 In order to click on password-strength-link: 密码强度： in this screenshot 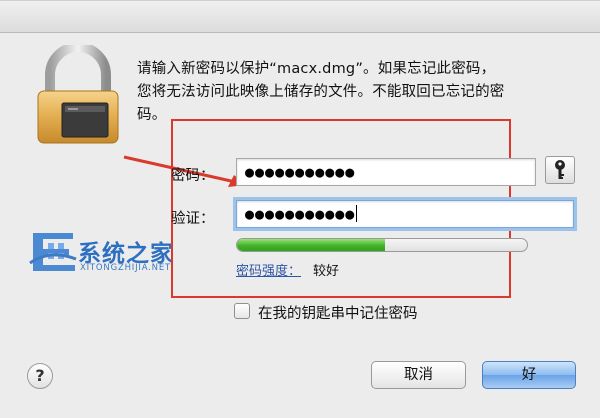, I will do `click(268, 269)`.